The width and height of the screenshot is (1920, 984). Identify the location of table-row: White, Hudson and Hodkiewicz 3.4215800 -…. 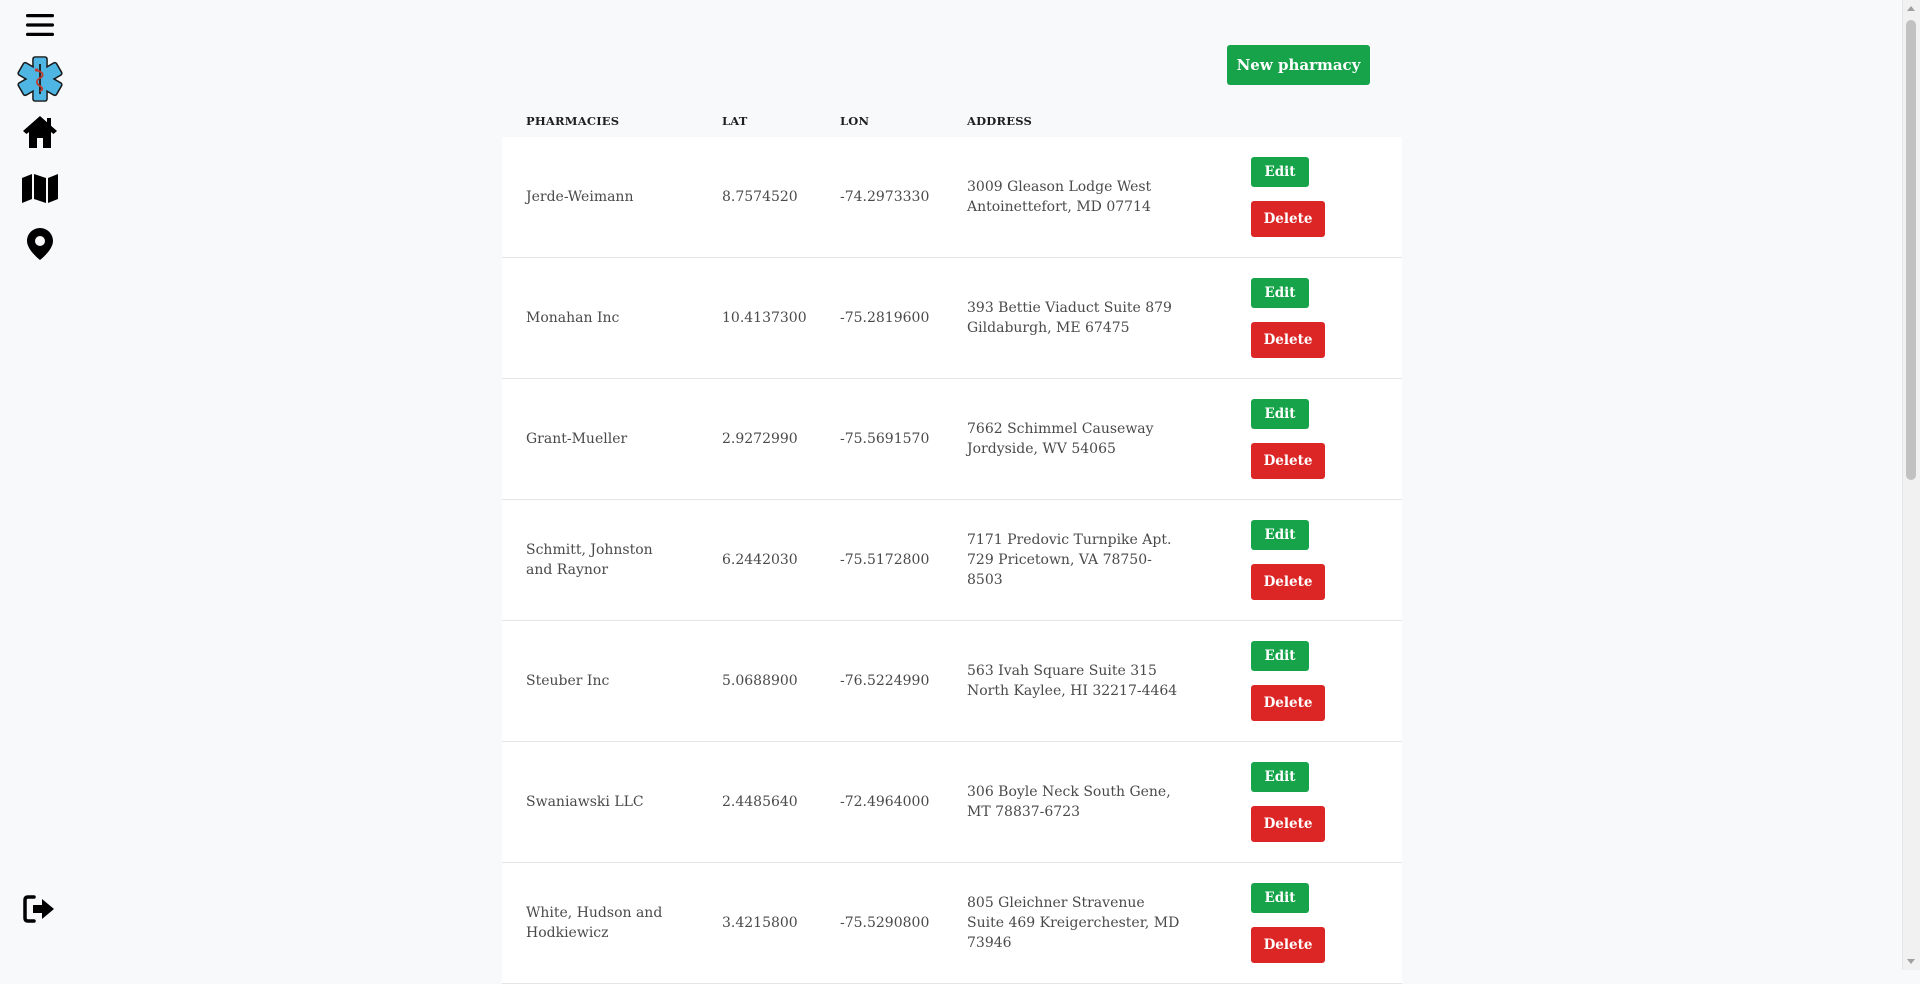
(952, 923).